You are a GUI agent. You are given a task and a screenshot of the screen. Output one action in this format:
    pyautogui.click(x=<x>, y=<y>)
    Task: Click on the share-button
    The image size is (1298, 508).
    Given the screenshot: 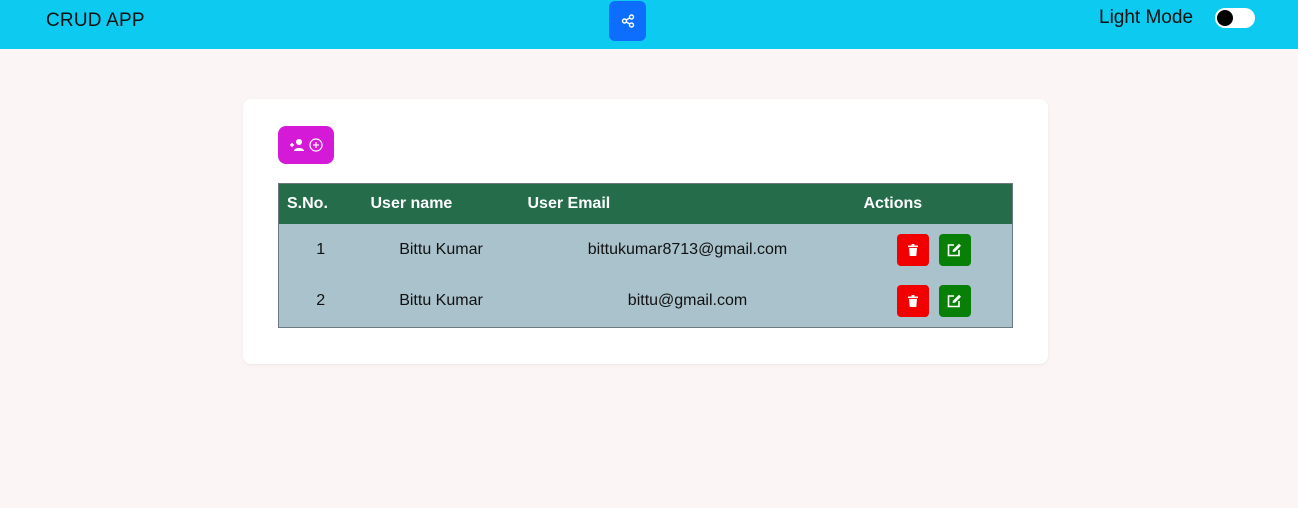 What is the action you would take?
    pyautogui.click(x=627, y=21)
    